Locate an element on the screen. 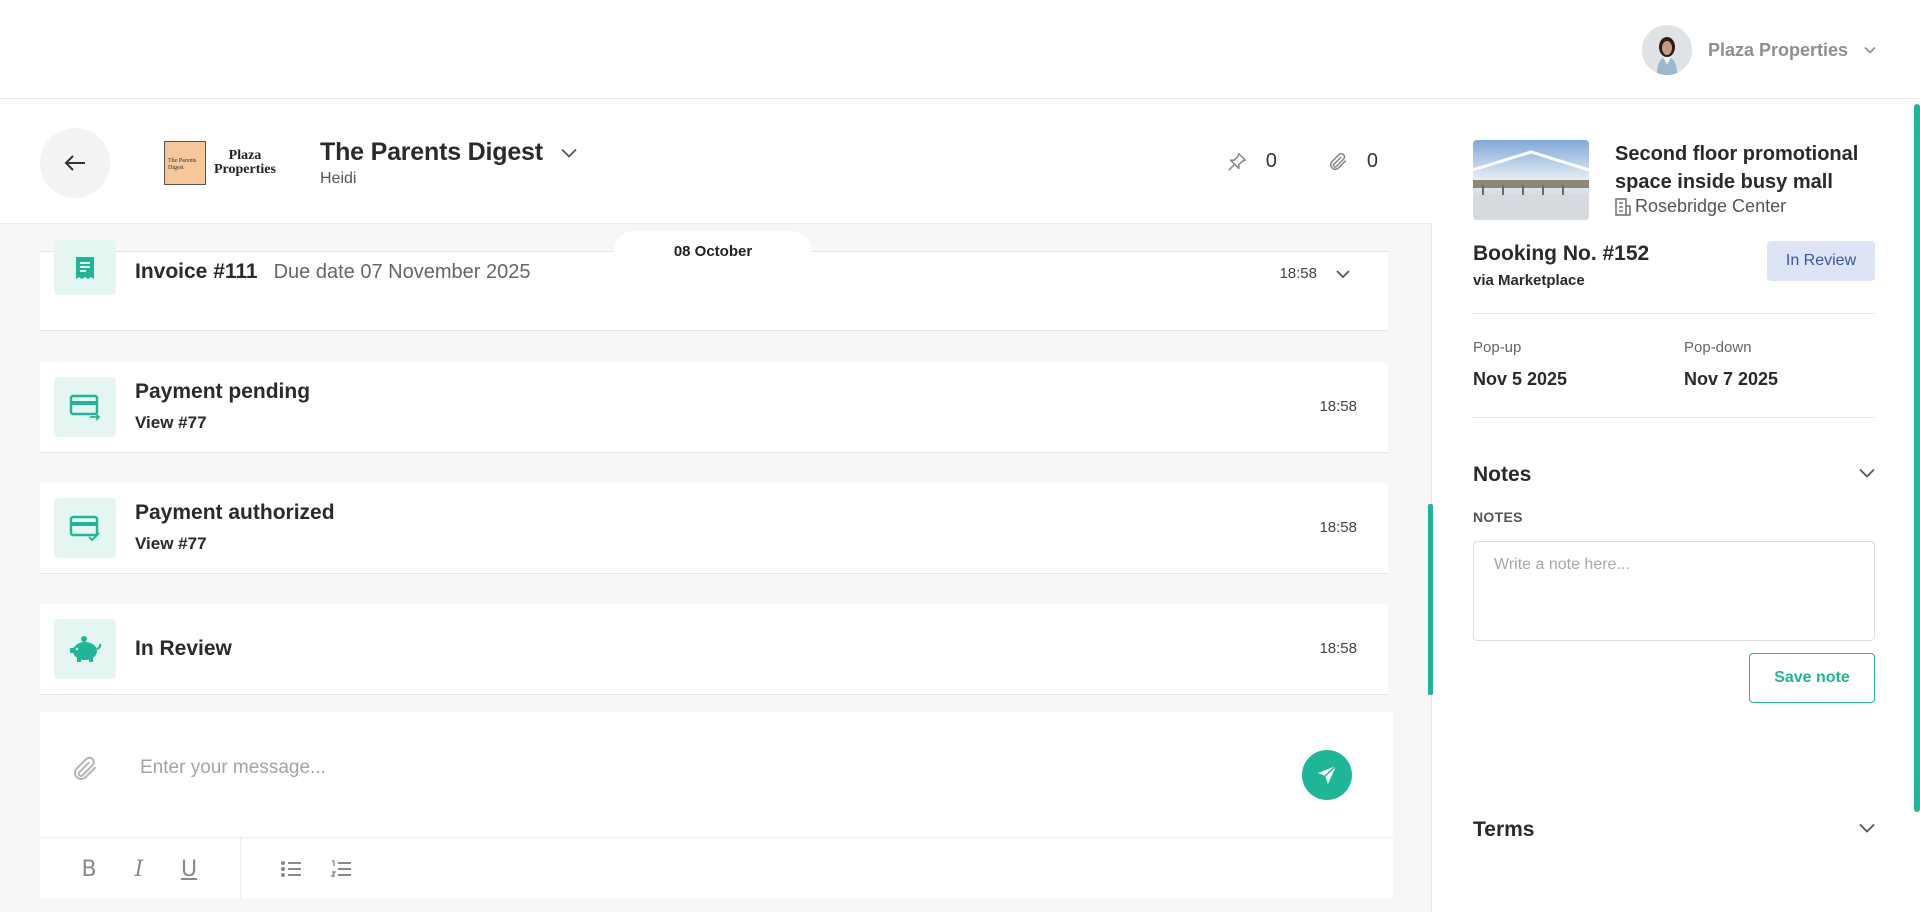 The image size is (1920, 912). date-badge: 08 October is located at coordinates (713, 251).